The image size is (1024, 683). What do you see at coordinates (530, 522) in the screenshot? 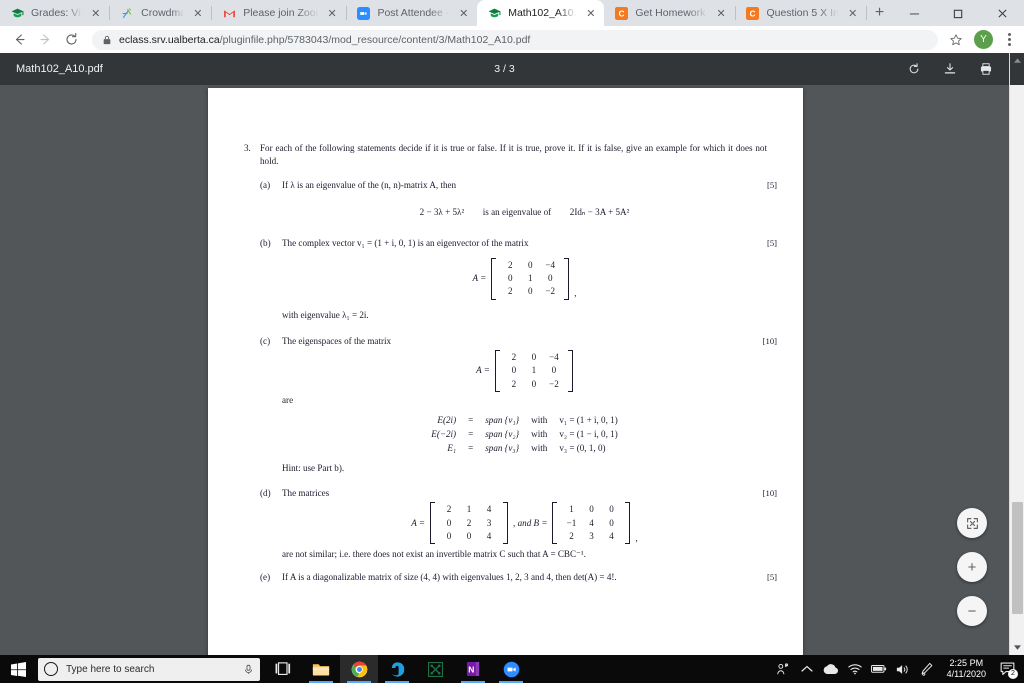
I see `part-d-matrix-join: , and B =` at bounding box center [530, 522].